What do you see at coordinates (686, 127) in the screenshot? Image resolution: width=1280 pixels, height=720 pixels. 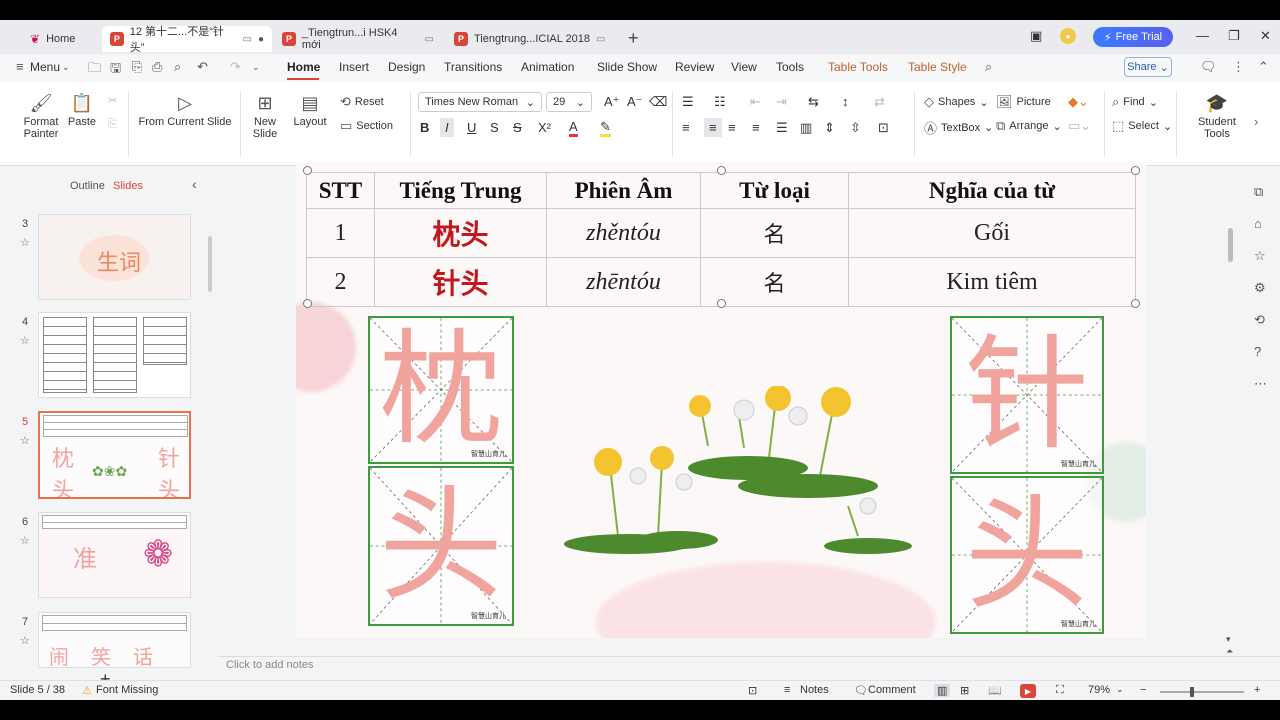 I see `align-left-icon: ≡` at bounding box center [686, 127].